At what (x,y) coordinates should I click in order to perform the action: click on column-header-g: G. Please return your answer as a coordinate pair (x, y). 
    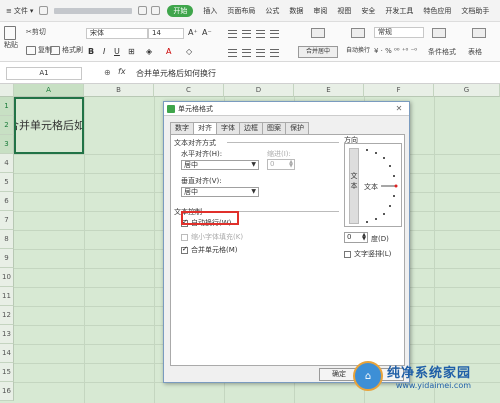
    Looking at the image, I should click on (467, 90).